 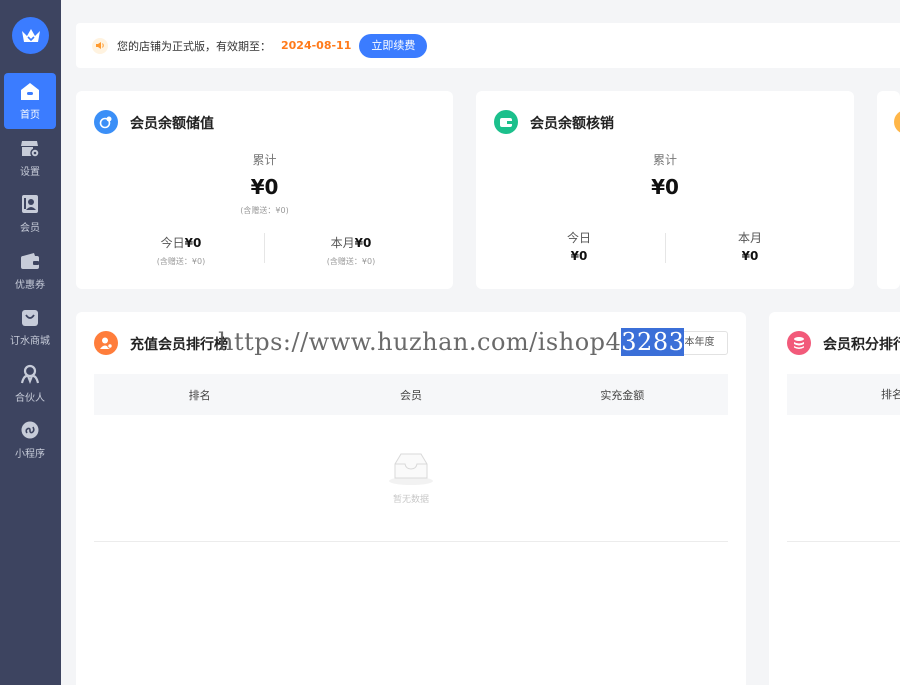 I want to click on sidebar-item-label: 小程序, so click(x=30, y=454).